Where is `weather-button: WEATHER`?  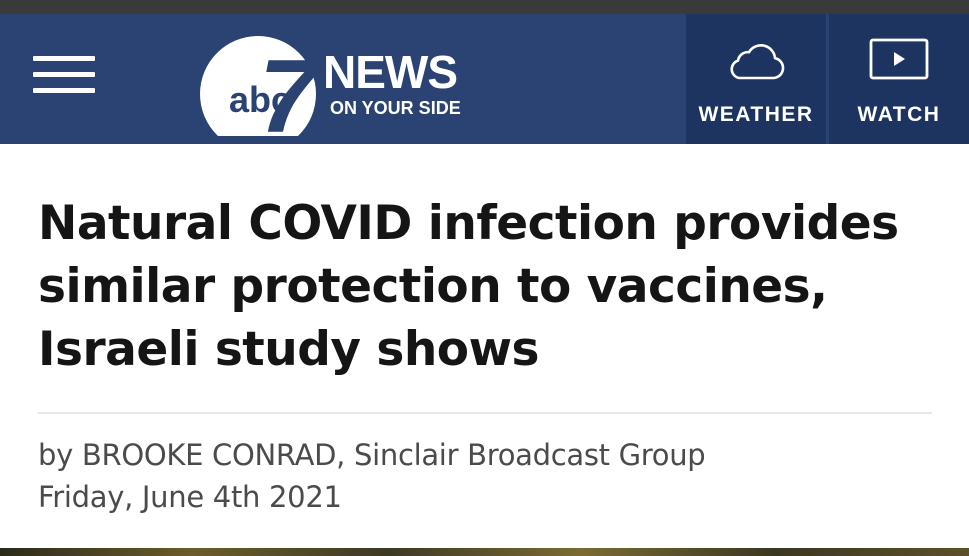
weather-button: WEATHER is located at coordinates (756, 79).